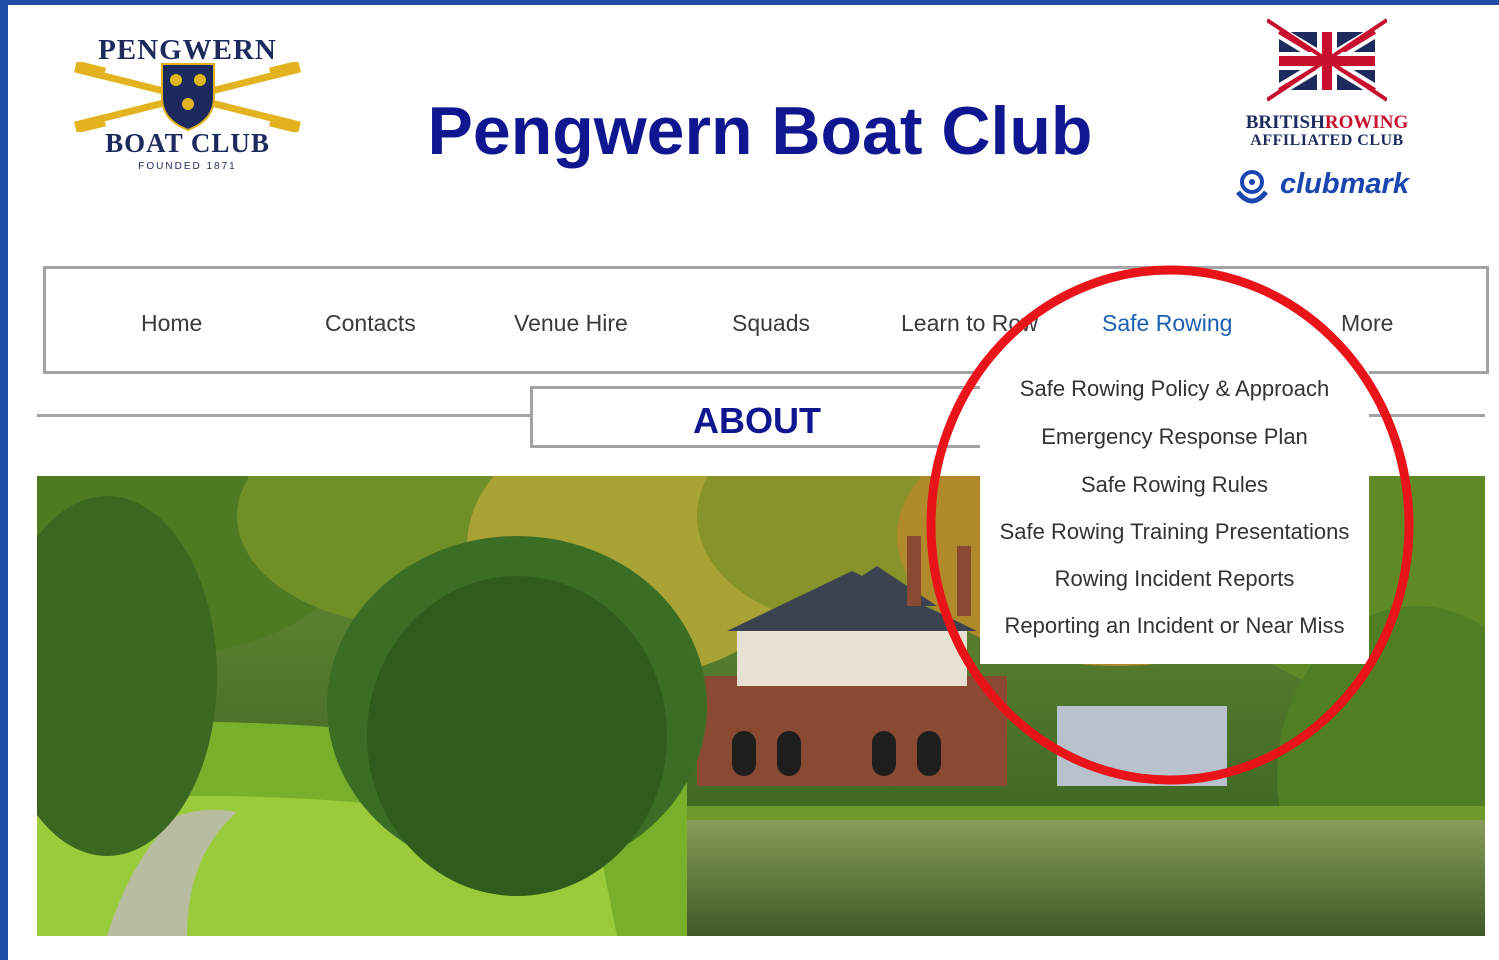 The height and width of the screenshot is (960, 1499). I want to click on clubmark-icon, so click(1252, 187).